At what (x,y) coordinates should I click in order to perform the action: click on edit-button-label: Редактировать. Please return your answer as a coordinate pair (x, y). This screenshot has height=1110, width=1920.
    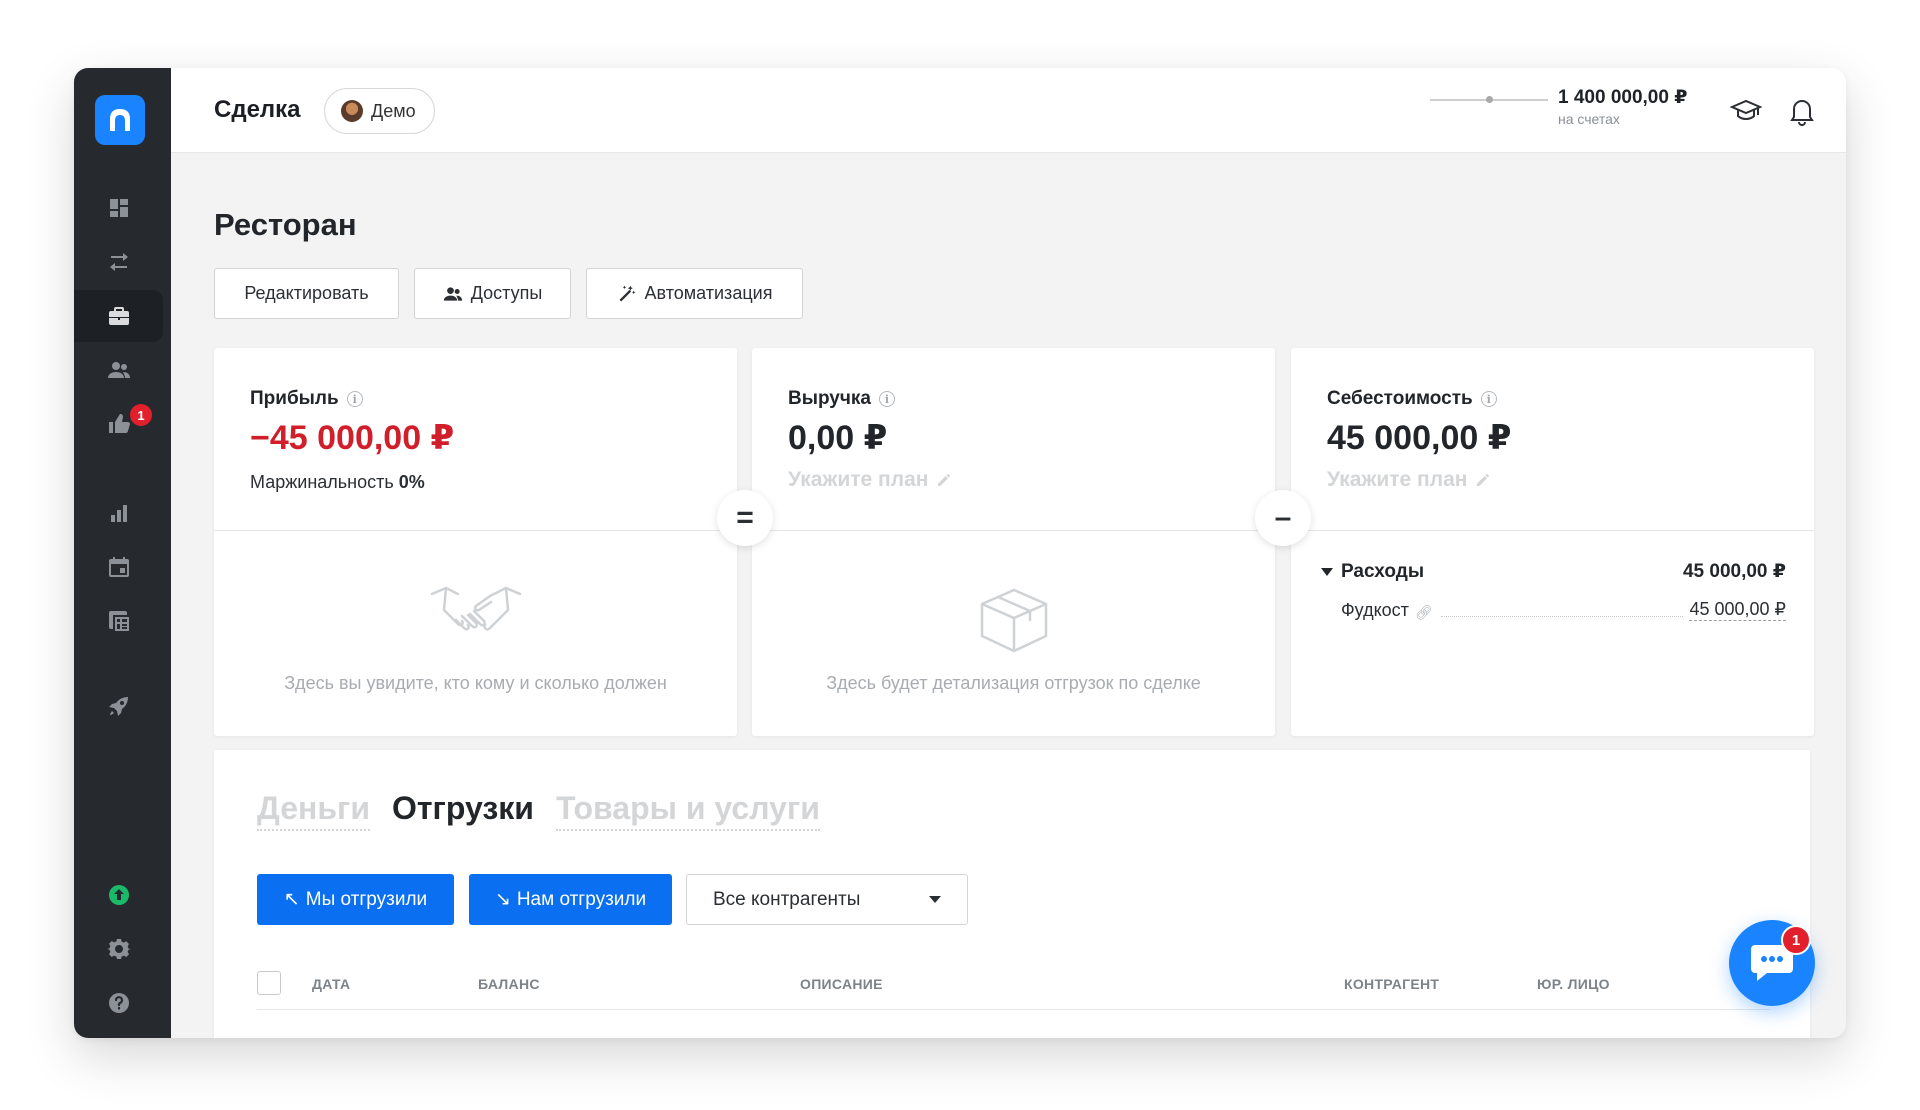
    Looking at the image, I should click on (306, 293).